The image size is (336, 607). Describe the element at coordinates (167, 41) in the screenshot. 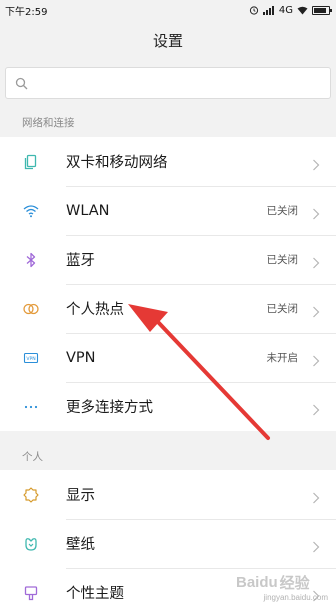

I see `page-title: 设置` at that location.